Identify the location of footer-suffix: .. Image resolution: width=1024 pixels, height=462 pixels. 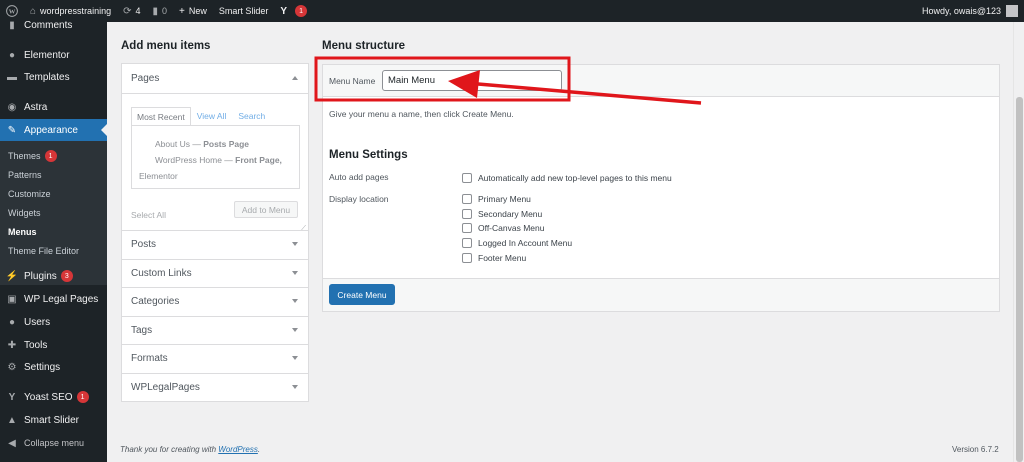
(259, 449).